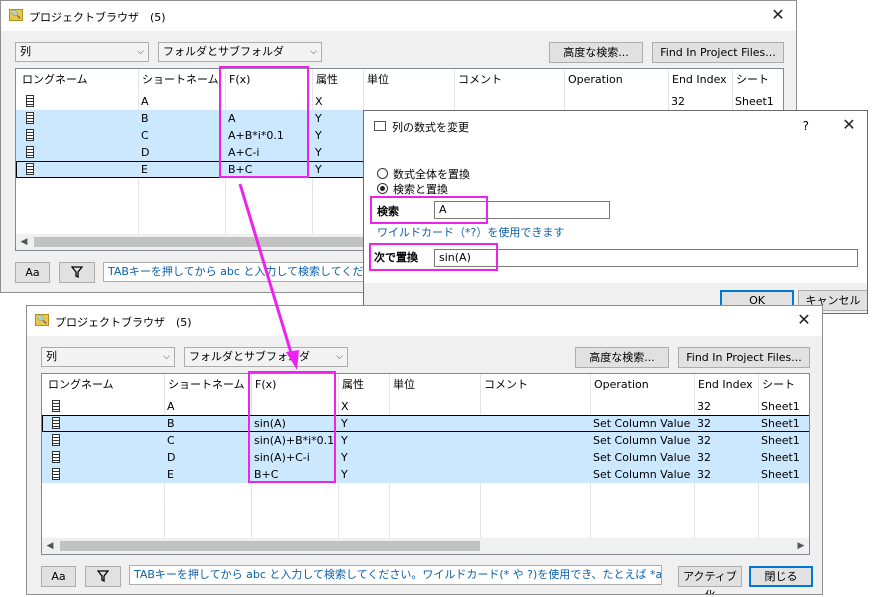  I want to click on fx-highlight-bottom, so click(292, 427).